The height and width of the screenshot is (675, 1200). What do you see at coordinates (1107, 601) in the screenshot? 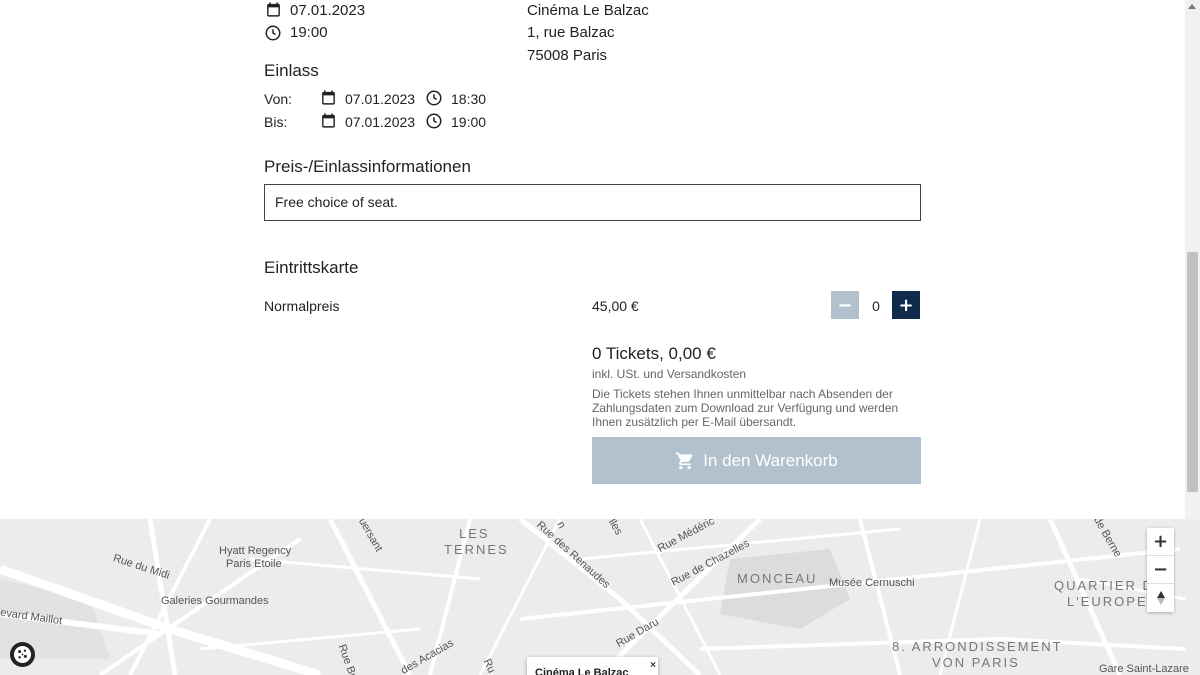
I see `map-district: L'EUROPE` at bounding box center [1107, 601].